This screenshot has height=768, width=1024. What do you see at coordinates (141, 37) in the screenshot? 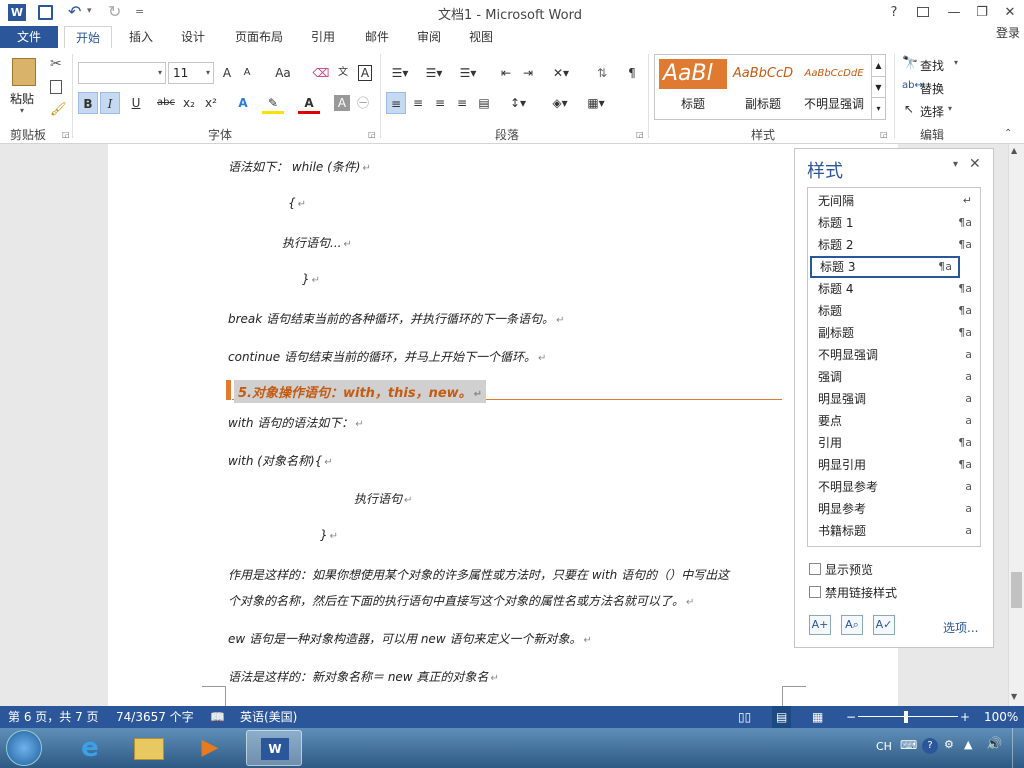
I see `tab-insert: 插入` at bounding box center [141, 37].